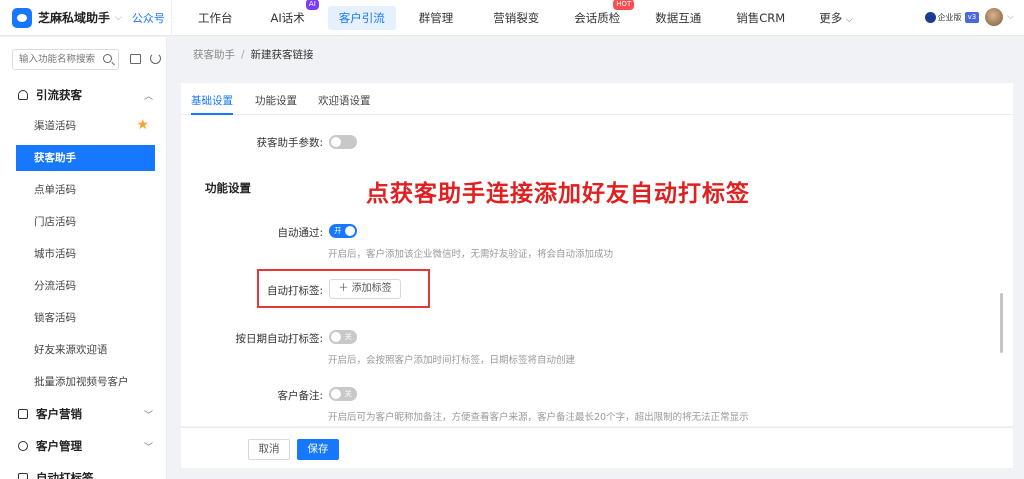 This screenshot has width=1024, height=479. Describe the element at coordinates (212, 104) in the screenshot. I see `tab-basic-settings: 基础设置` at that location.